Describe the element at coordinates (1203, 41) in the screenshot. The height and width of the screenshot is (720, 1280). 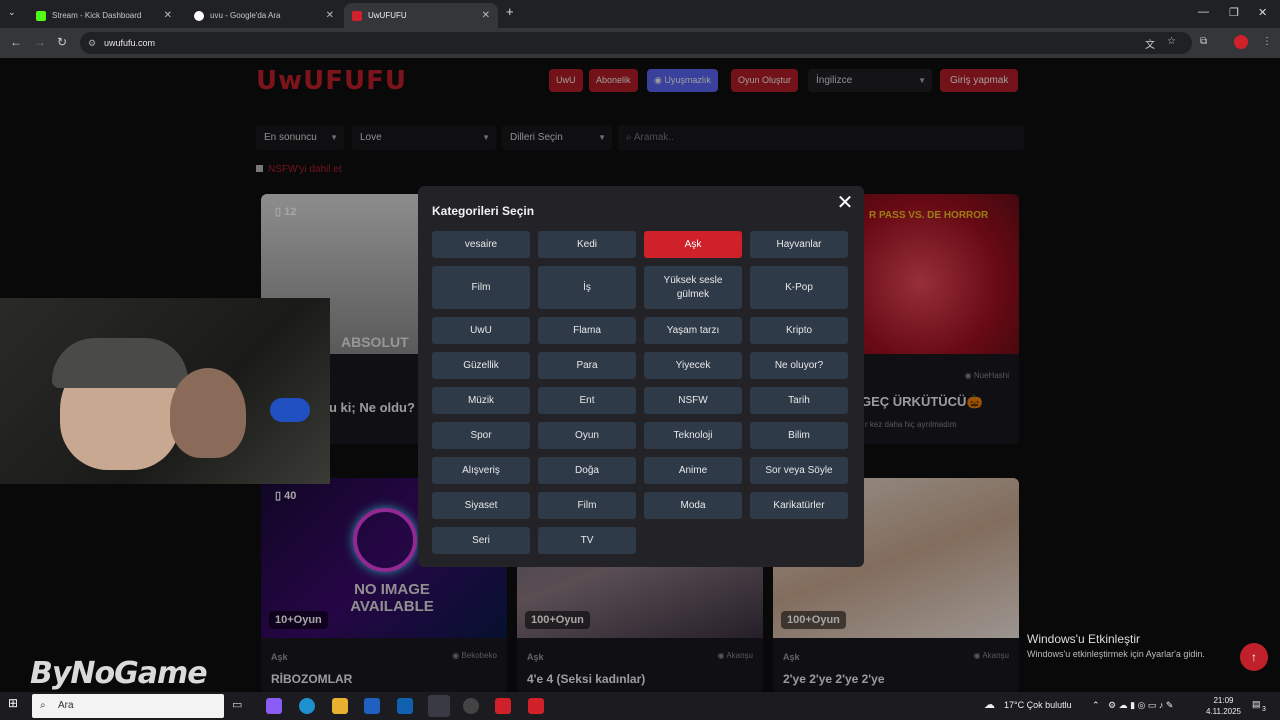
I see `extensions-icon: ⧉` at that location.